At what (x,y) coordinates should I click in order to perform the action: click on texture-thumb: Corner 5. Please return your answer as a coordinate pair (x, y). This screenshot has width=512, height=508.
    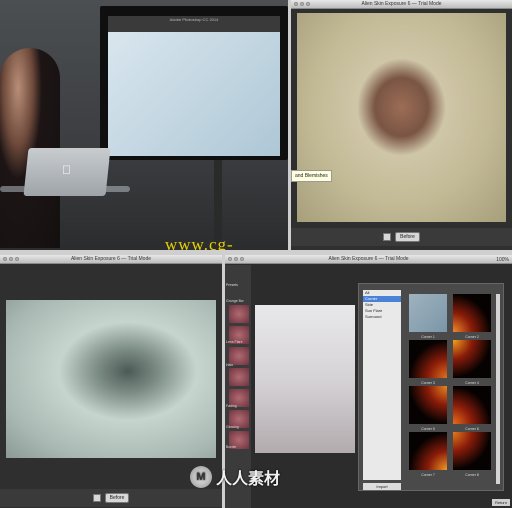
    Looking at the image, I should click on (428, 408).